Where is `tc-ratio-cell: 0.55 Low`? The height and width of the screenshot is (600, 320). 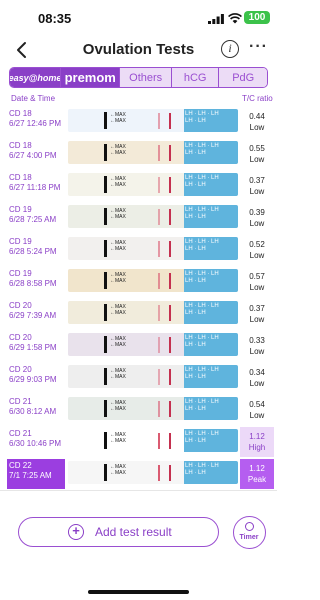
tc-ratio-cell: 0.55 Low is located at coordinates (257, 154).